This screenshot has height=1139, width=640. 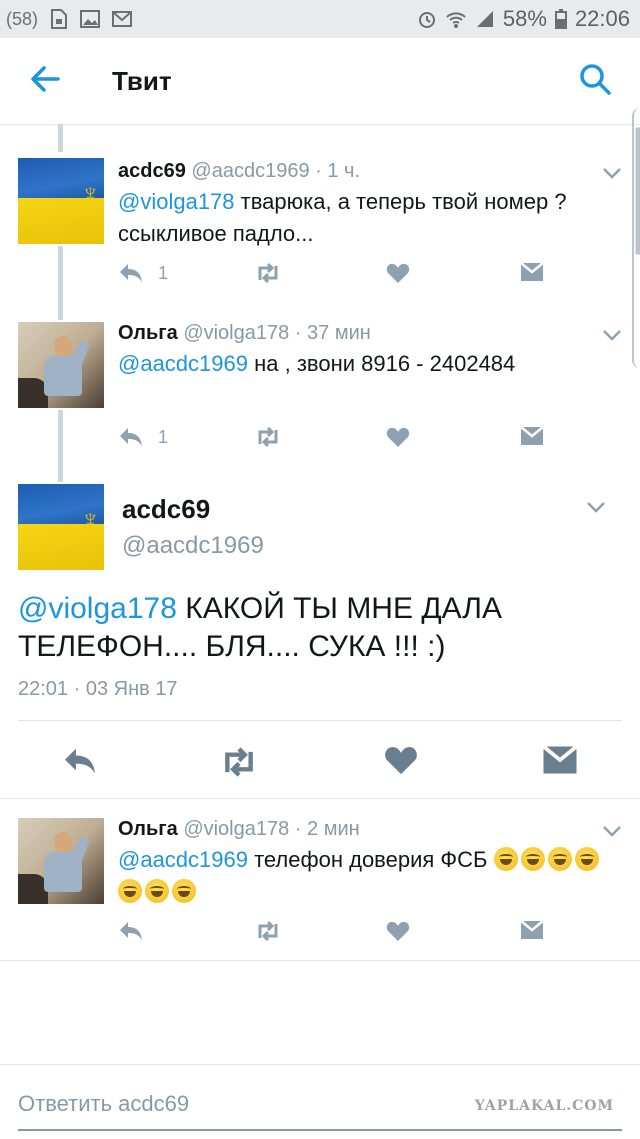 I want to click on tweet-time: · 1 ч., so click(x=338, y=171).